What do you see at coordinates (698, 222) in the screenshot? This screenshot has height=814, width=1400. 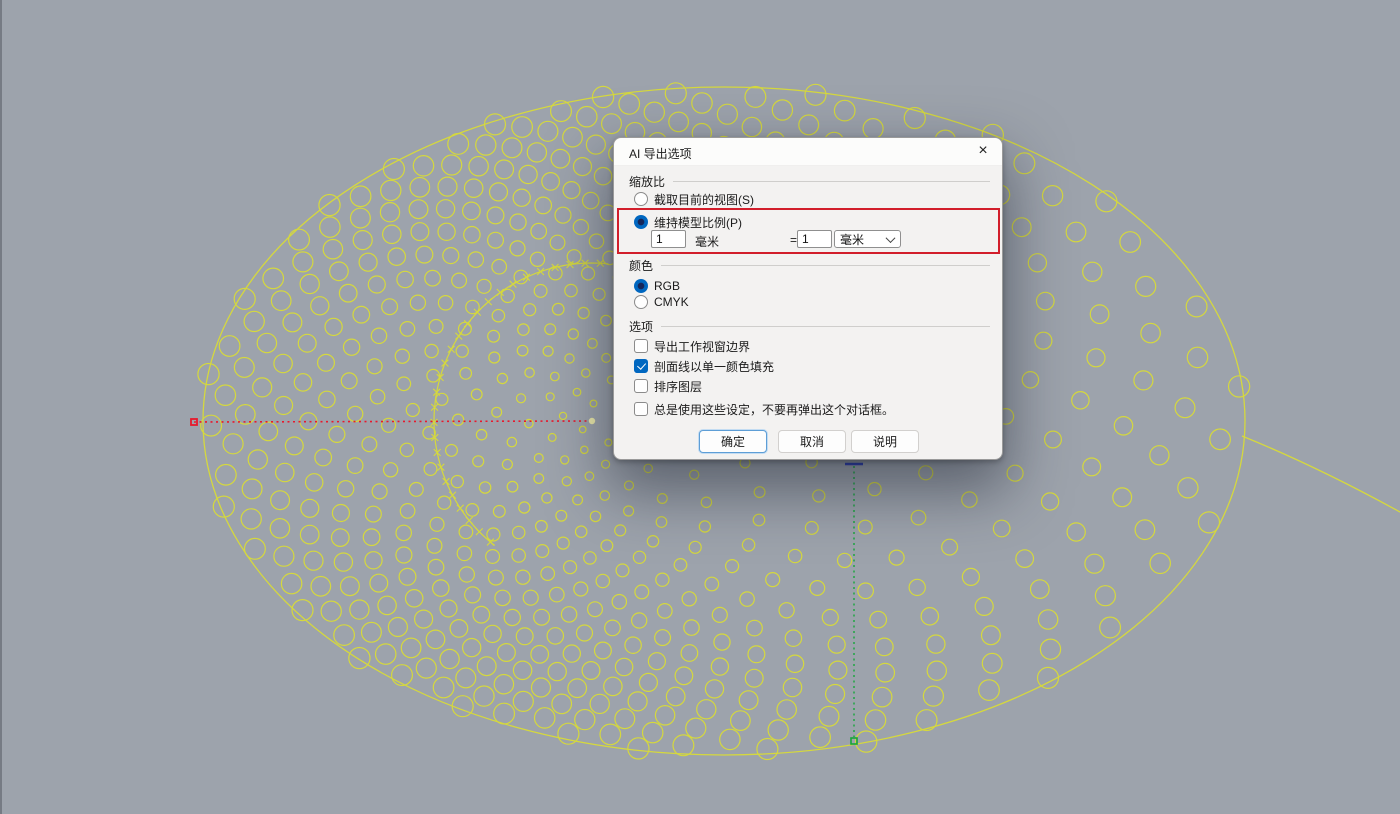 I see `radio-model-label: 维持模型比例(P)` at bounding box center [698, 222].